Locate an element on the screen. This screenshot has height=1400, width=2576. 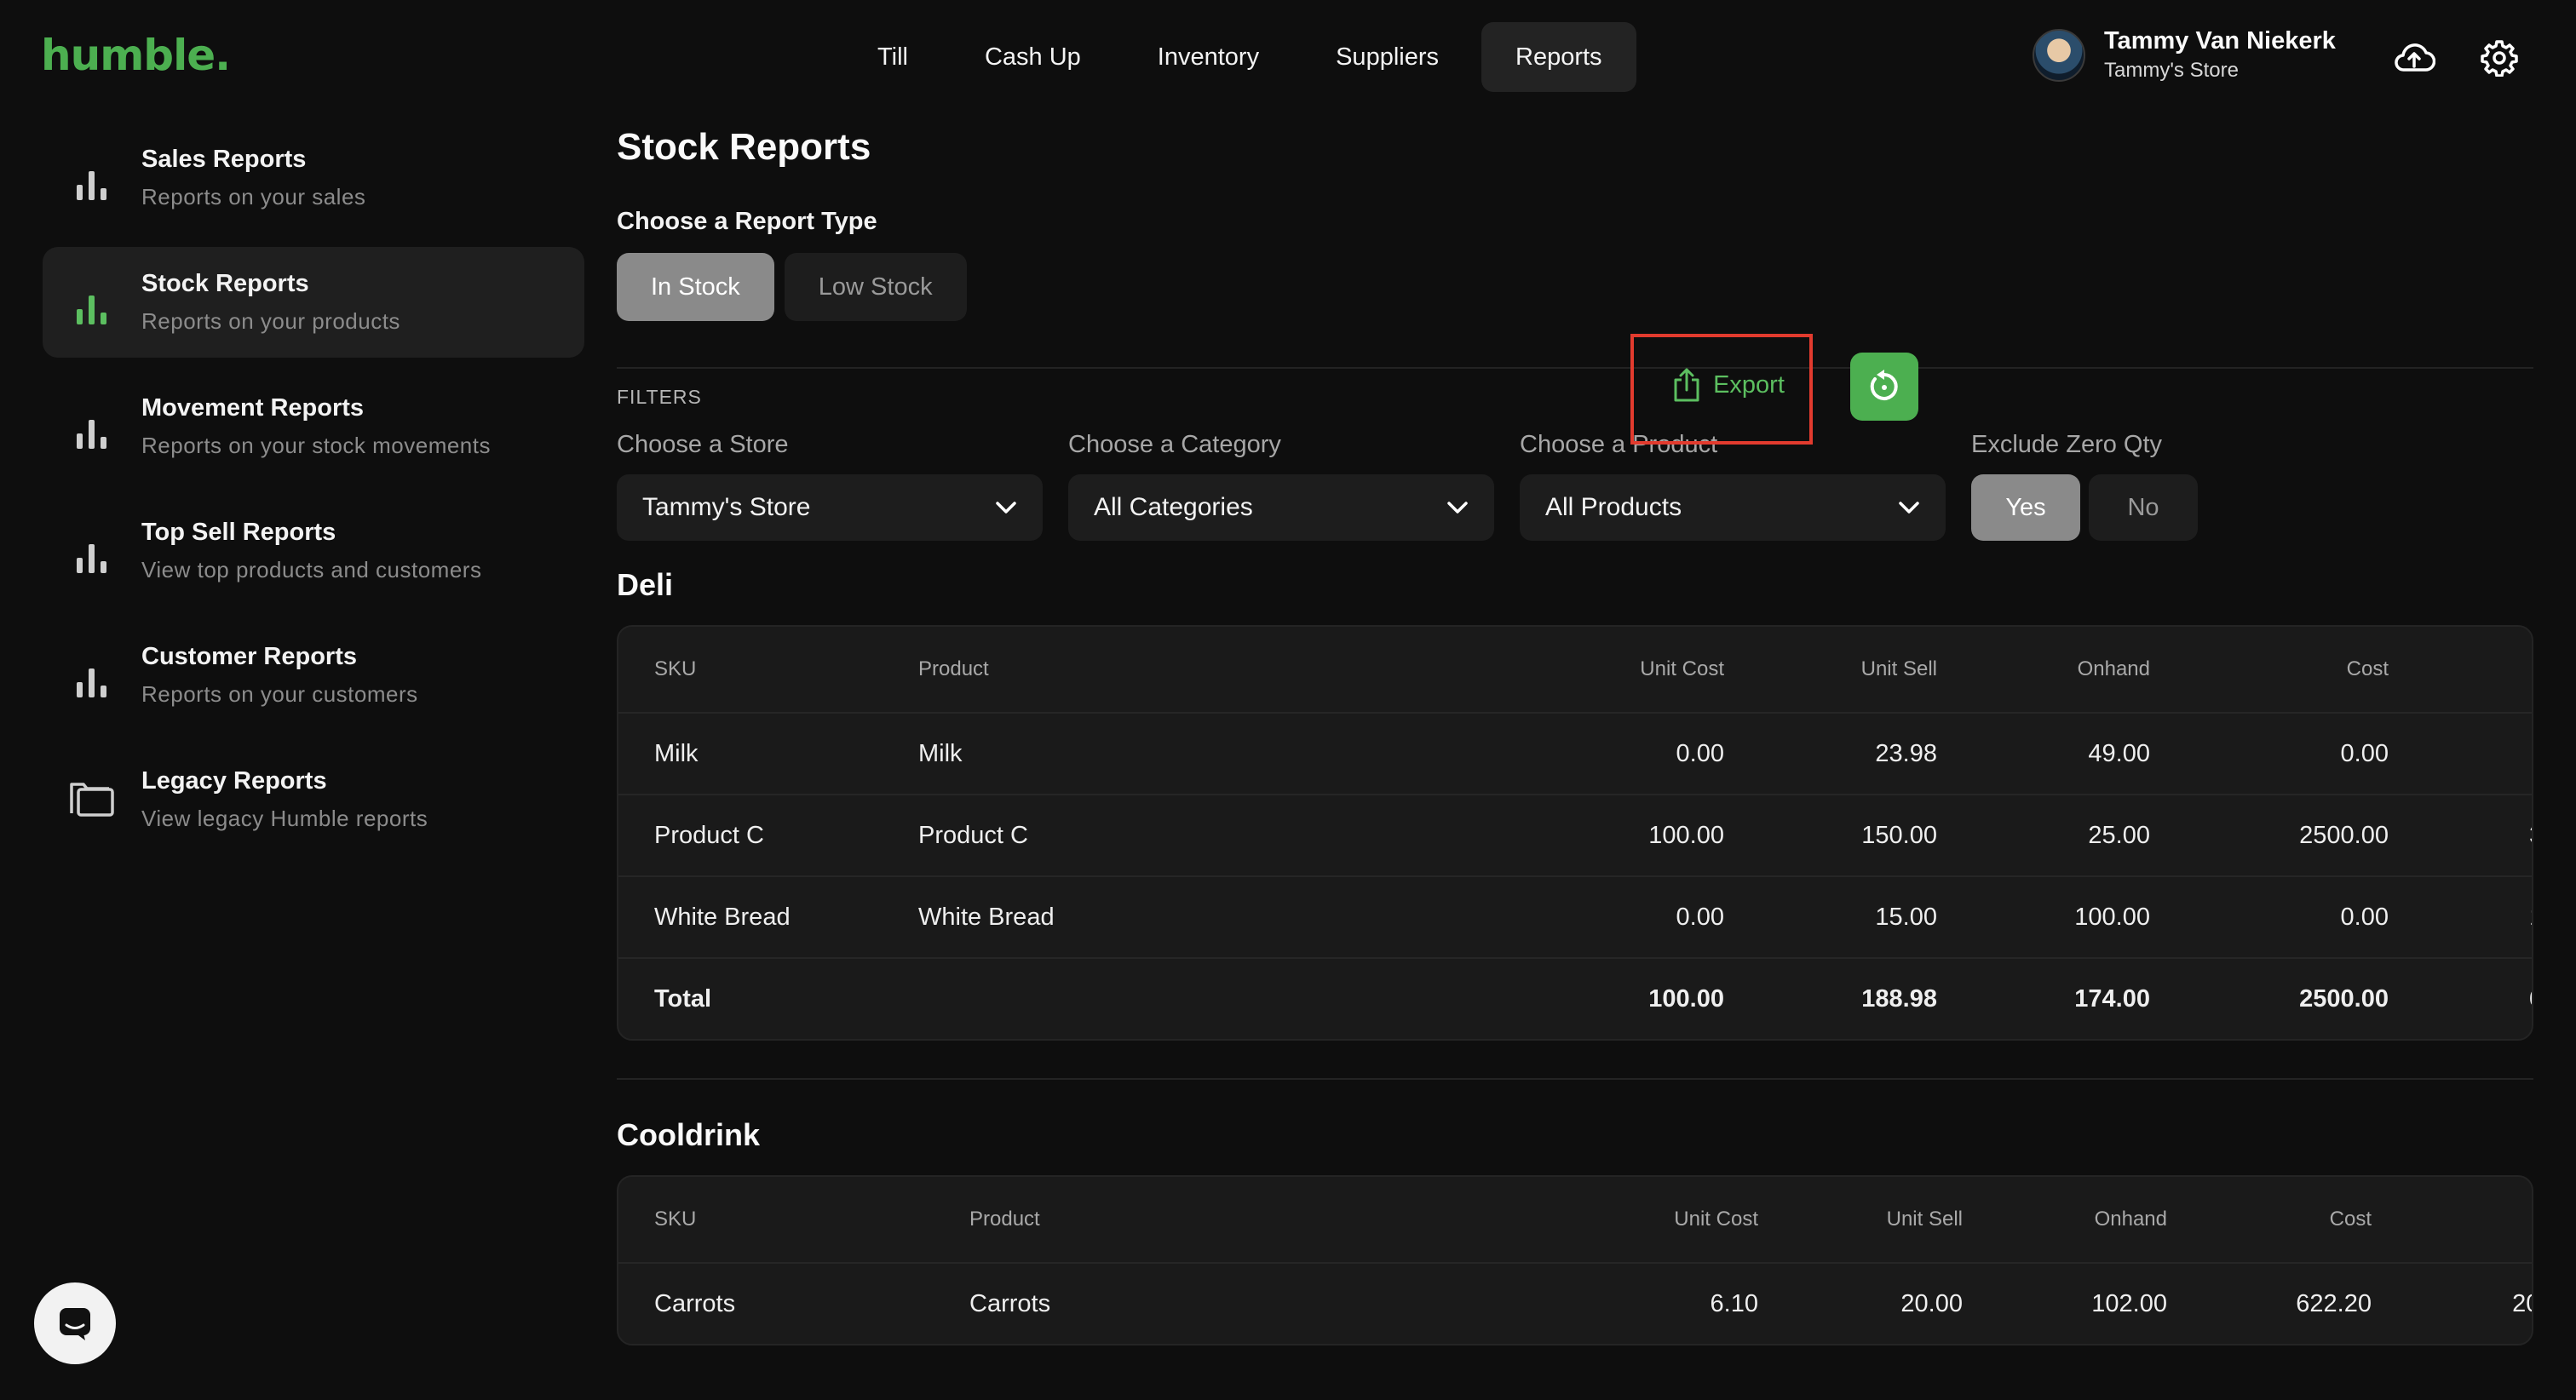
sidebar-item-title: Customer Reports is located at coordinates (249, 656).